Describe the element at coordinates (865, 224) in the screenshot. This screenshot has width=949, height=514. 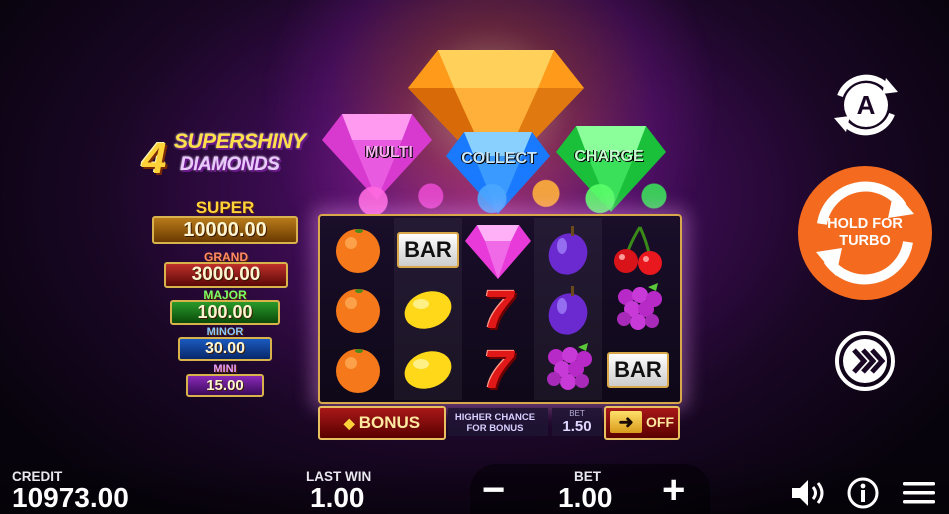
I see `turbo-line1: HOLD FOR` at that location.